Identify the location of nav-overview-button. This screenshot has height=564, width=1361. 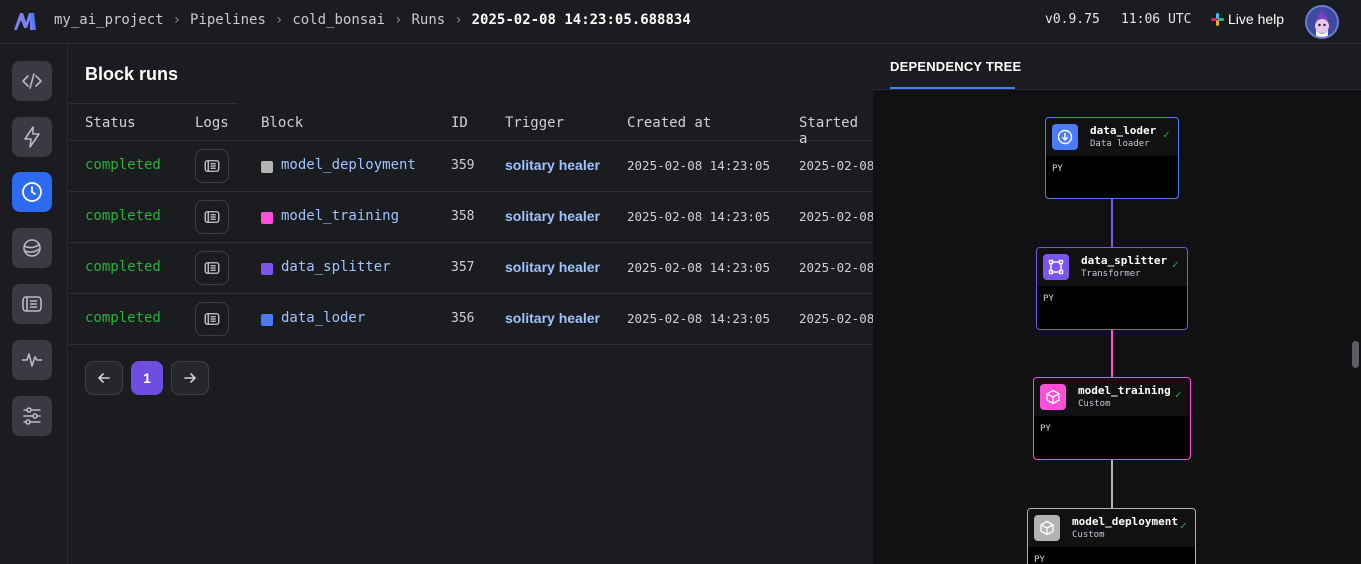
(32, 248).